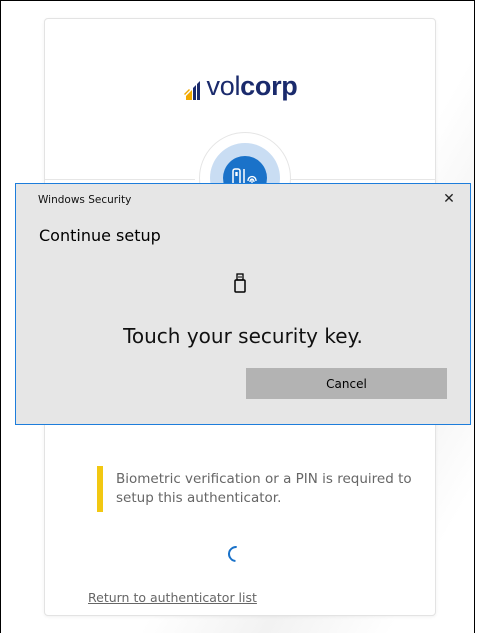 The width and height of the screenshot is (477, 633). What do you see at coordinates (223, 86) in the screenshot?
I see `brand-name-vol: vol` at bounding box center [223, 86].